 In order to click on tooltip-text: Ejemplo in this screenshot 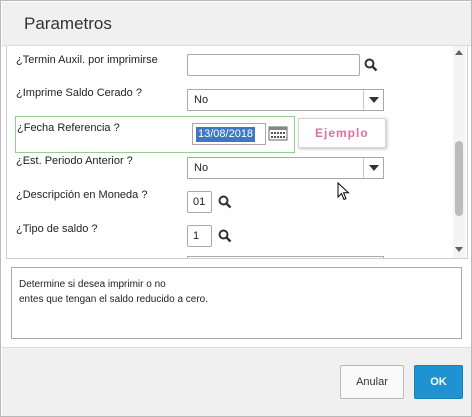, I will do `click(342, 133)`.